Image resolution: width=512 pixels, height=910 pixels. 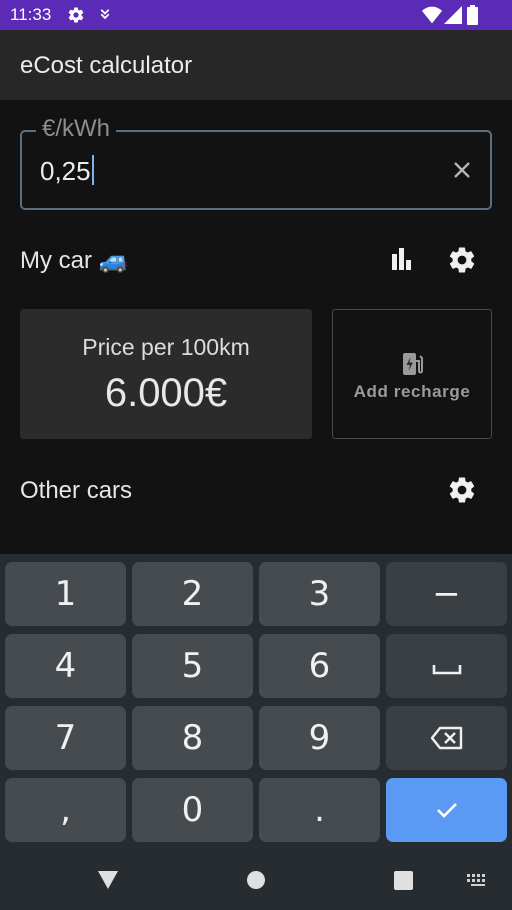 What do you see at coordinates (319, 594) in the screenshot?
I see `key-3: 3` at bounding box center [319, 594].